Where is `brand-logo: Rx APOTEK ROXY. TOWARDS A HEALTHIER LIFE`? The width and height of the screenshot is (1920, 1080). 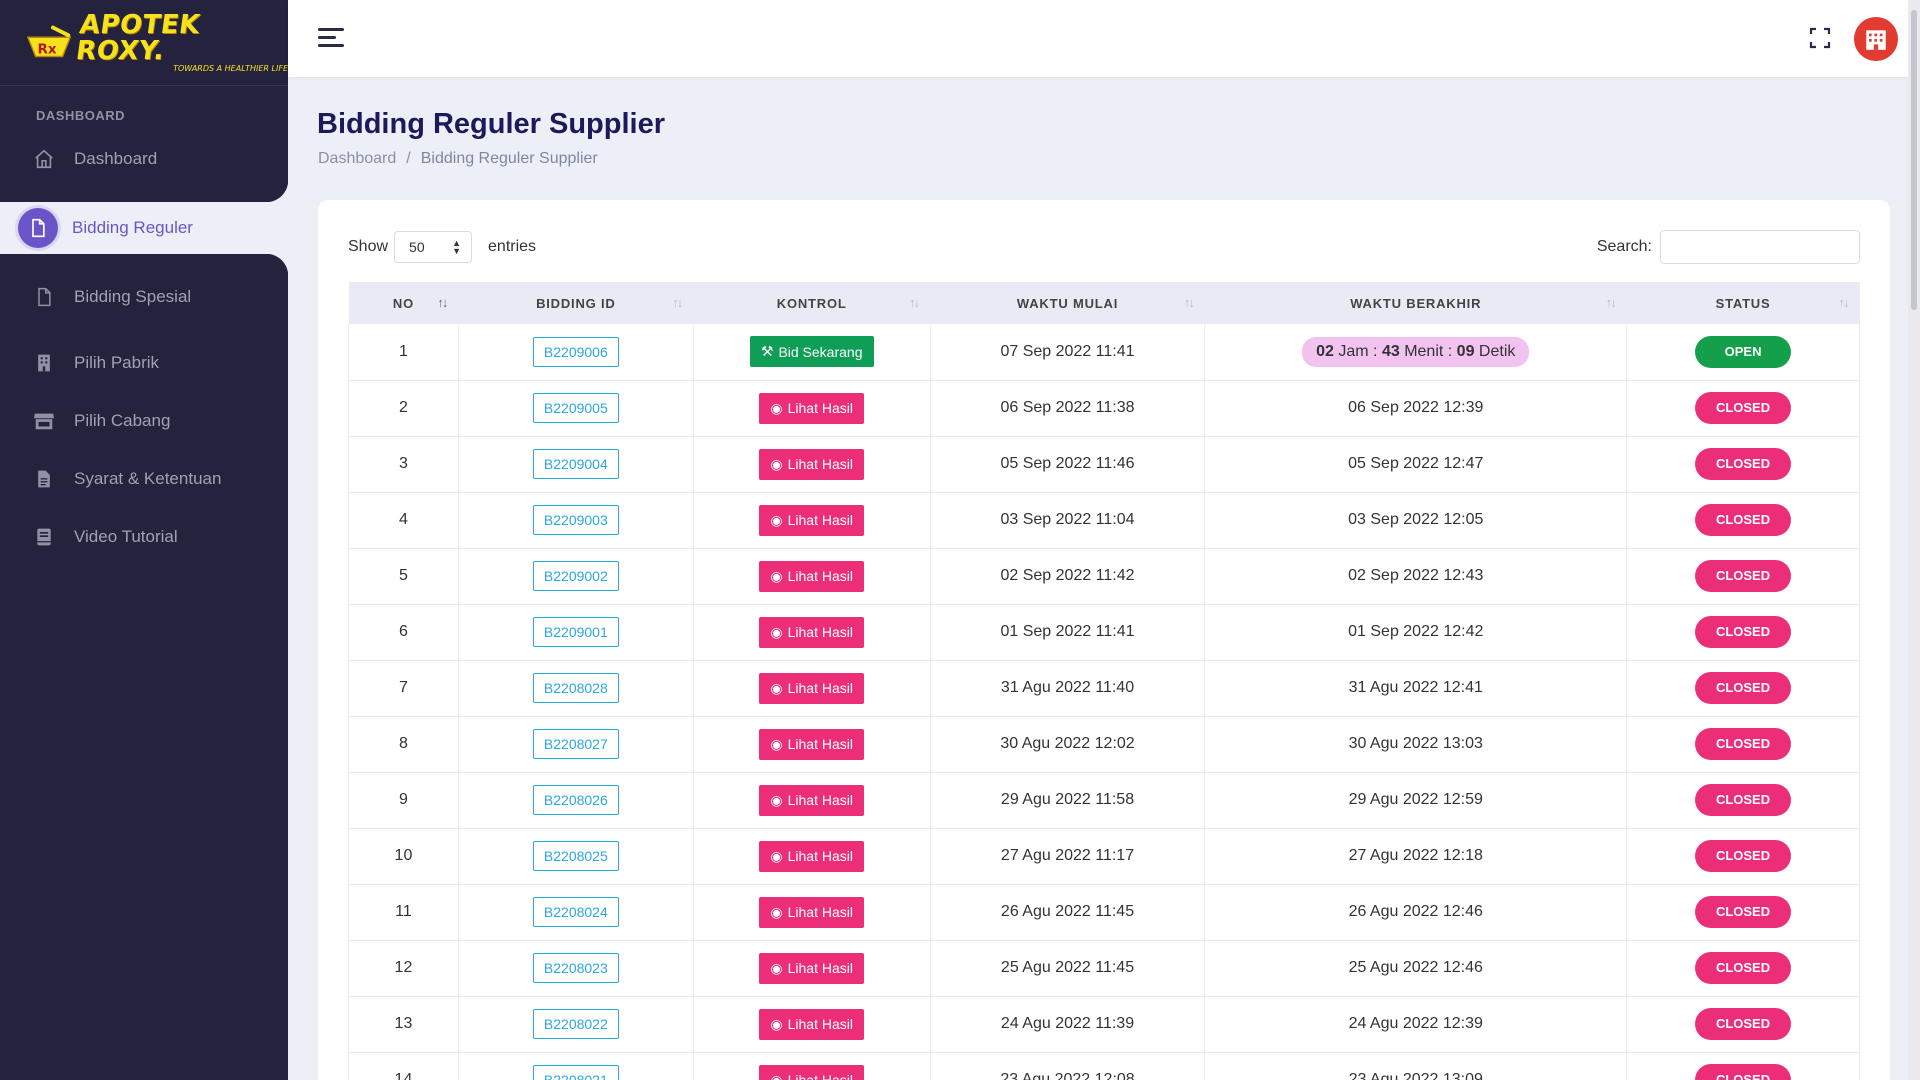
brand-logo: Rx APOTEK ROXY. TOWARDS A HEALTHIER LIFE is located at coordinates (156, 41).